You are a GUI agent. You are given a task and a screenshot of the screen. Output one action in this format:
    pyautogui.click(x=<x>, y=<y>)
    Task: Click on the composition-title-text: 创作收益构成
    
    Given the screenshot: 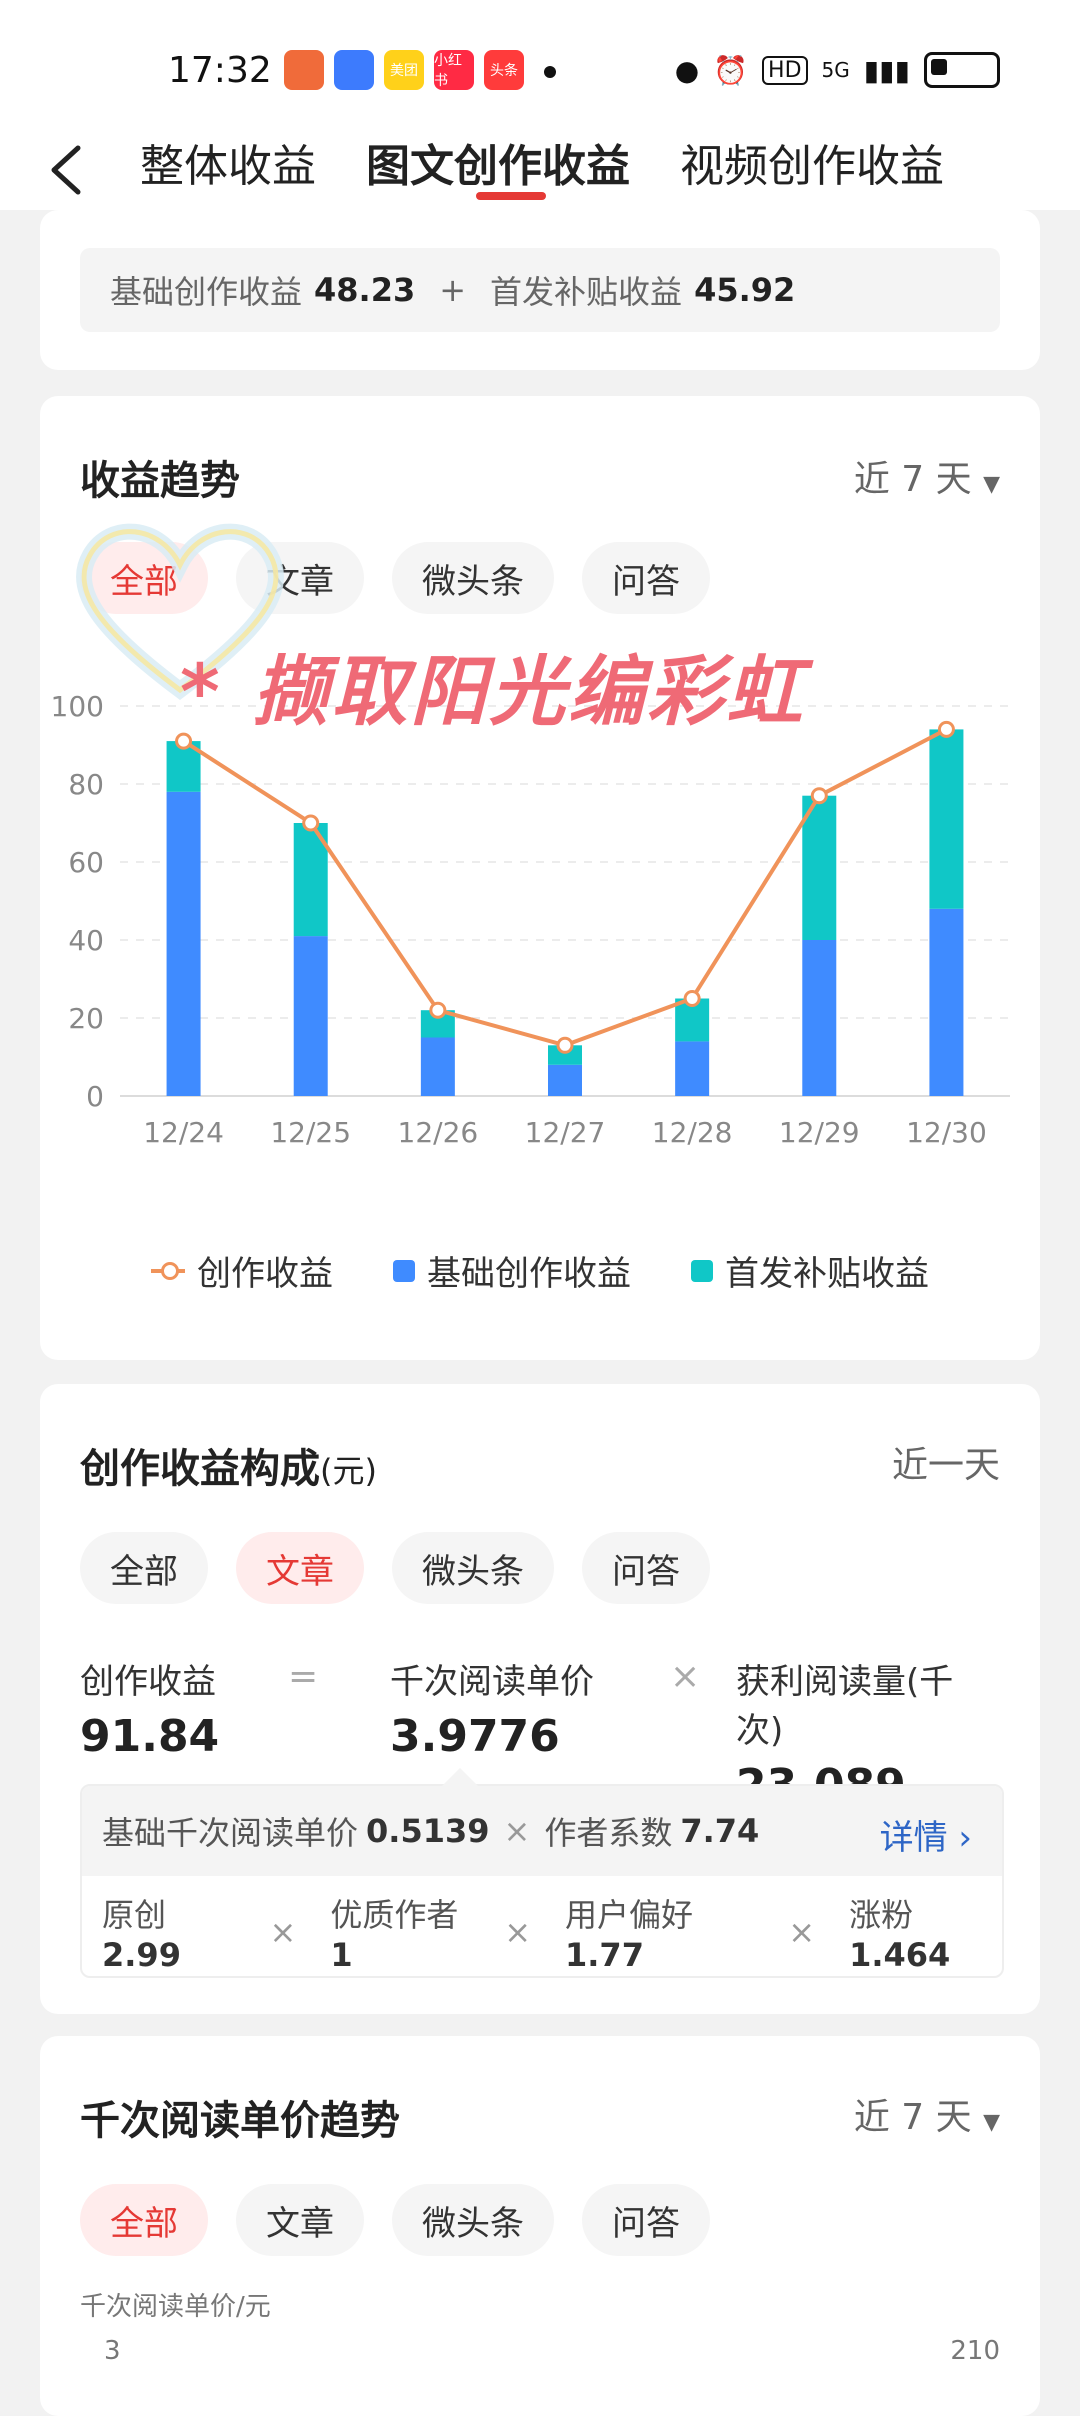 What is the action you would take?
    pyautogui.click(x=200, y=1469)
    